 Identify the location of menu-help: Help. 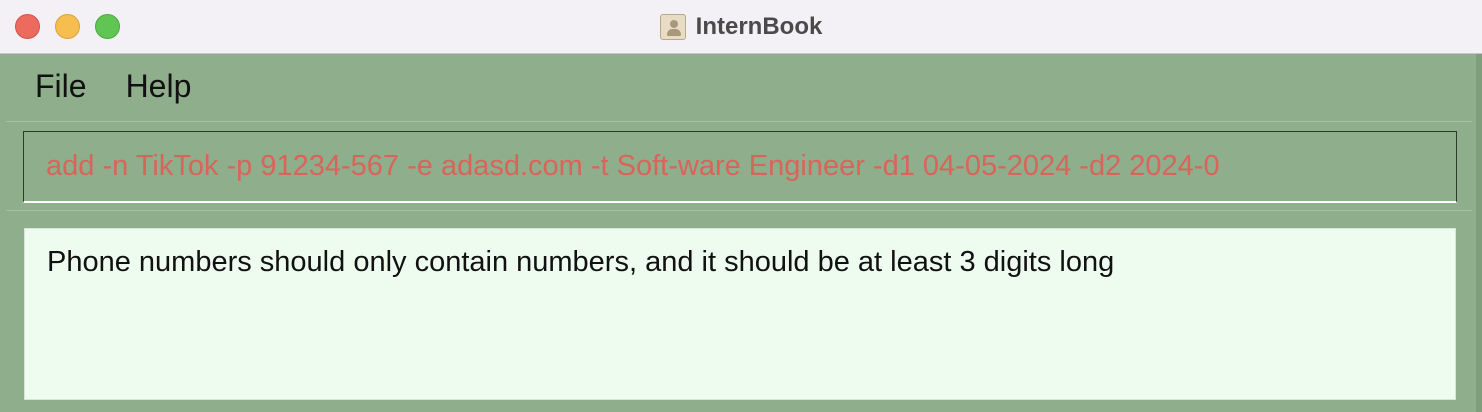
(159, 86).